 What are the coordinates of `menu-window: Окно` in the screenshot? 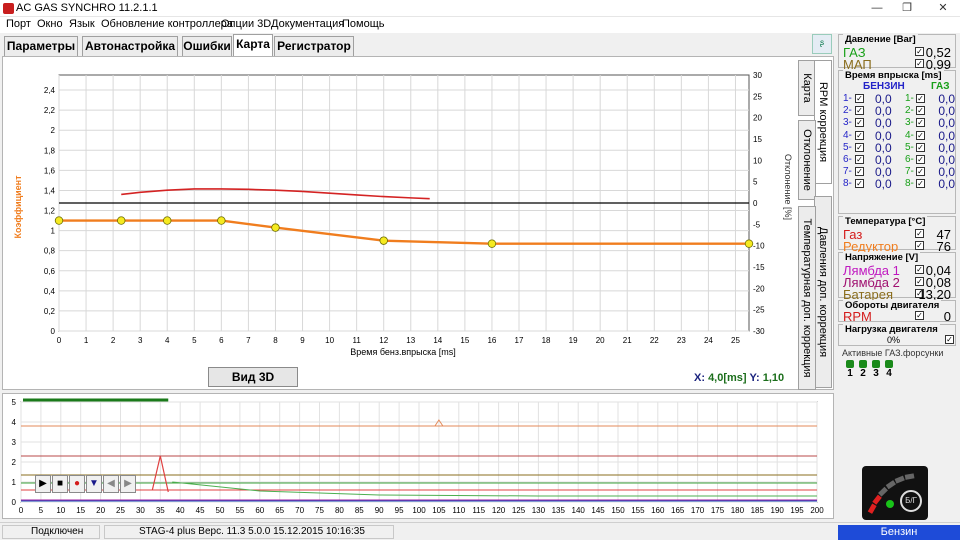 It's located at (50, 24).